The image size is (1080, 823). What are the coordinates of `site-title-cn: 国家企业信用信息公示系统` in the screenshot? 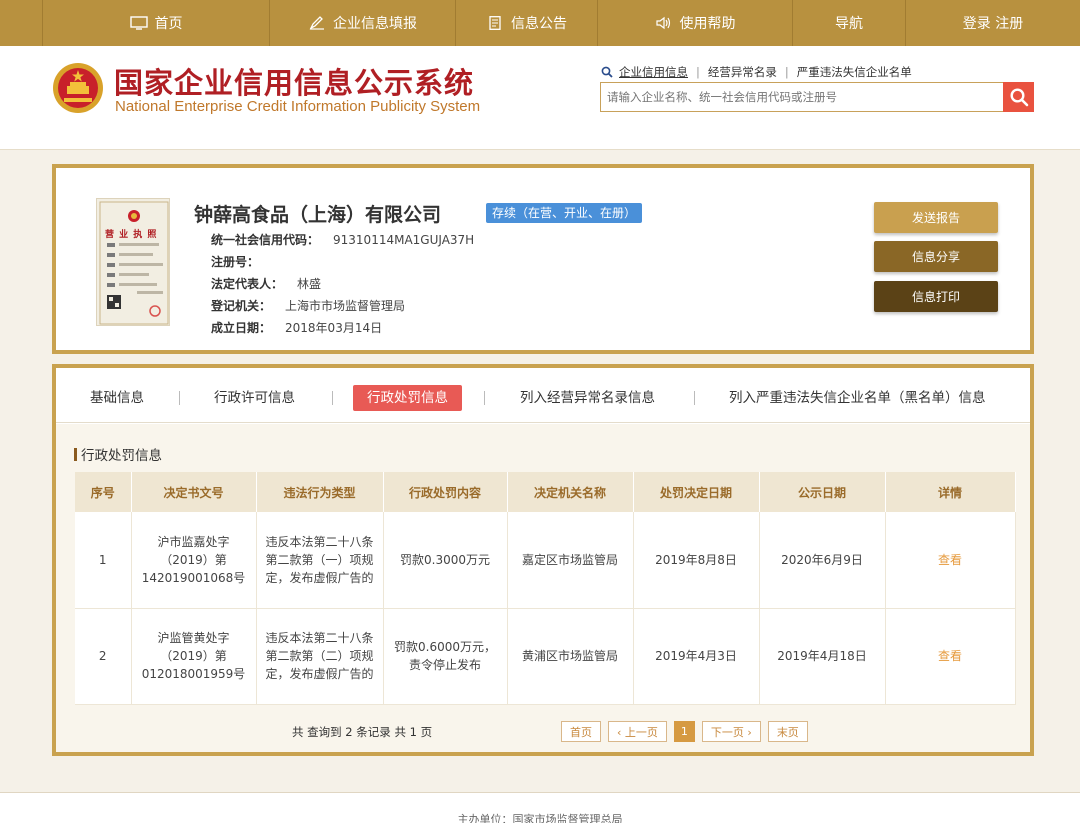 It's located at (294, 83).